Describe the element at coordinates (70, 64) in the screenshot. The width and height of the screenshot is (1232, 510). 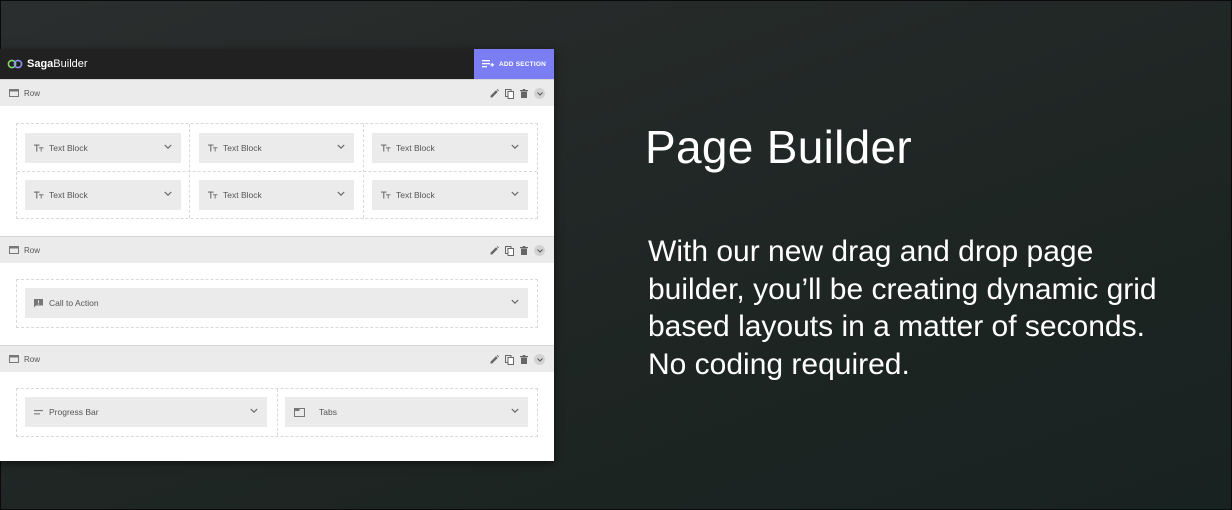
I see `logo-light: Builder` at that location.